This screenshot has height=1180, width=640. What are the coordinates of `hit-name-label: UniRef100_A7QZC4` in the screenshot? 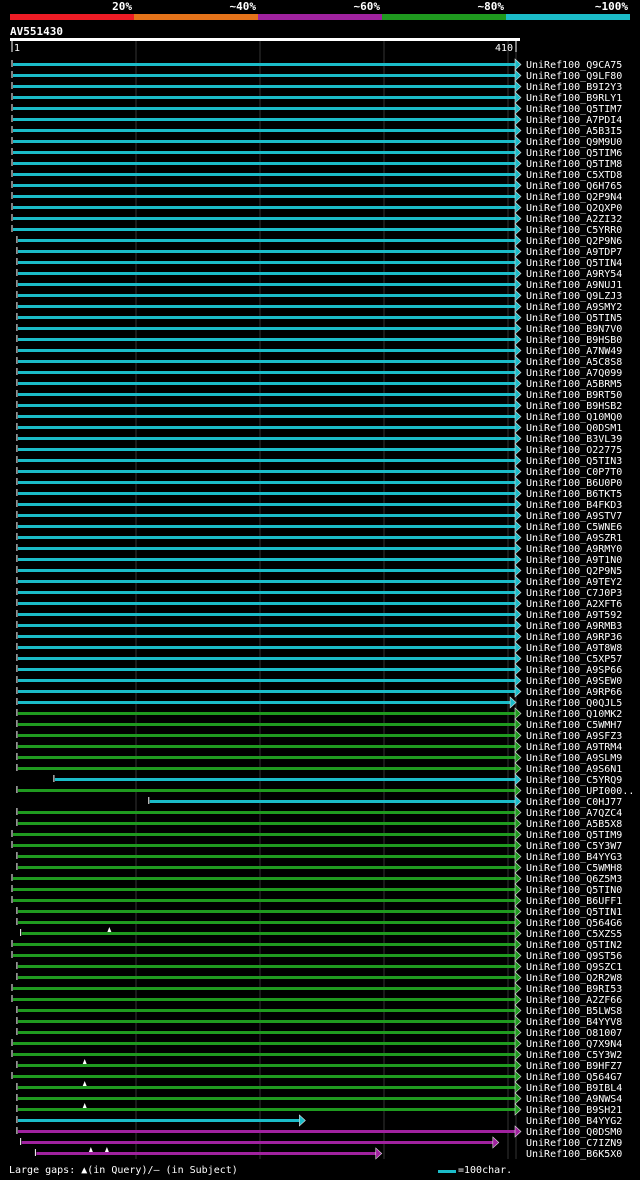 It's located at (574, 813).